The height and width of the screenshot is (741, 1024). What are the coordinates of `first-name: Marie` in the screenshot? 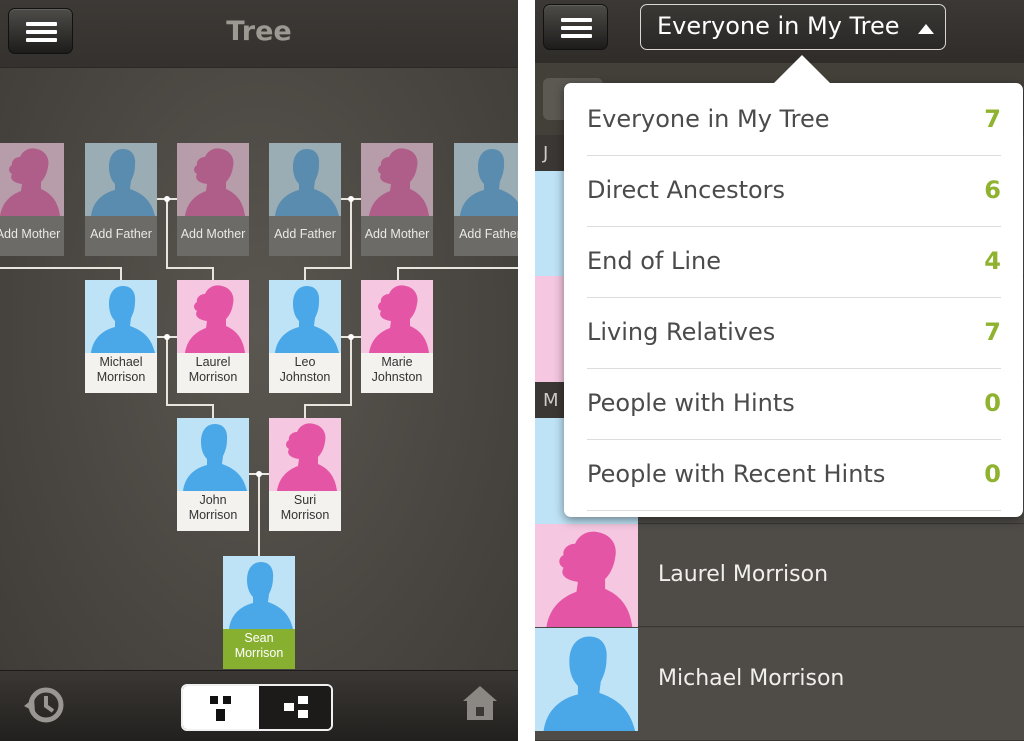 It's located at (397, 362).